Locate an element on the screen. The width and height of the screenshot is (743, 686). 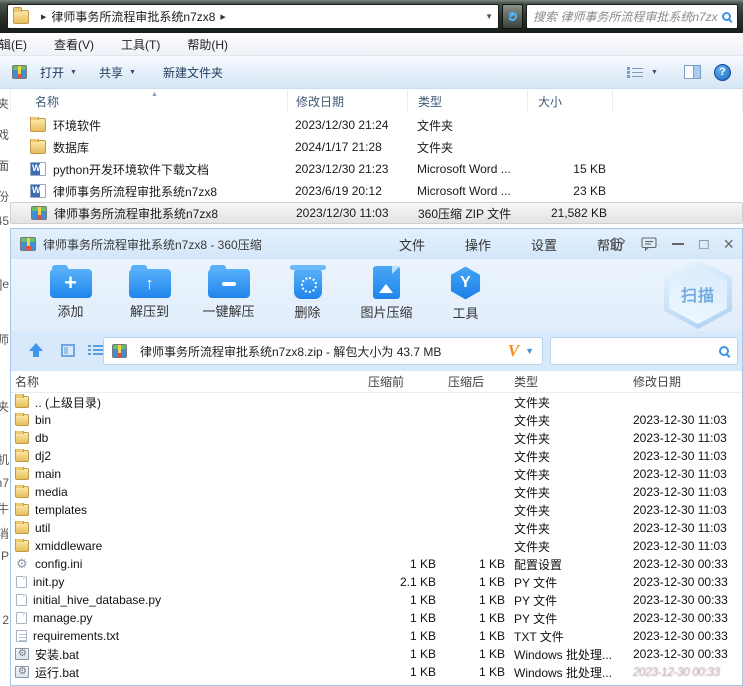
table-row: bin 文件夹 2023-12-30 11:03 is located at coordinates (376, 420).